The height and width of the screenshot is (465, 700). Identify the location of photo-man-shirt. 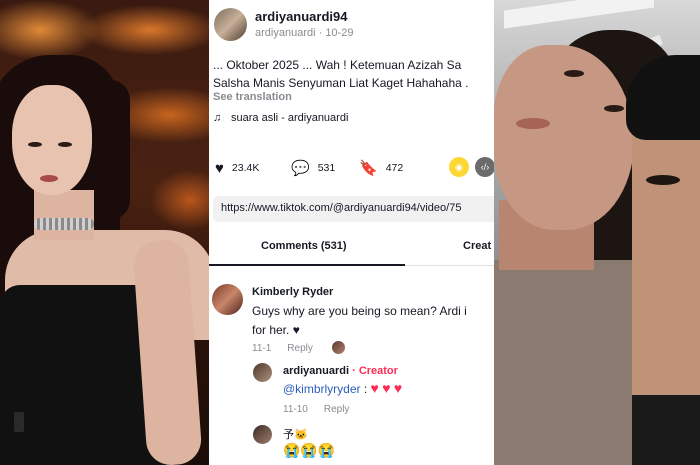
(666, 430).